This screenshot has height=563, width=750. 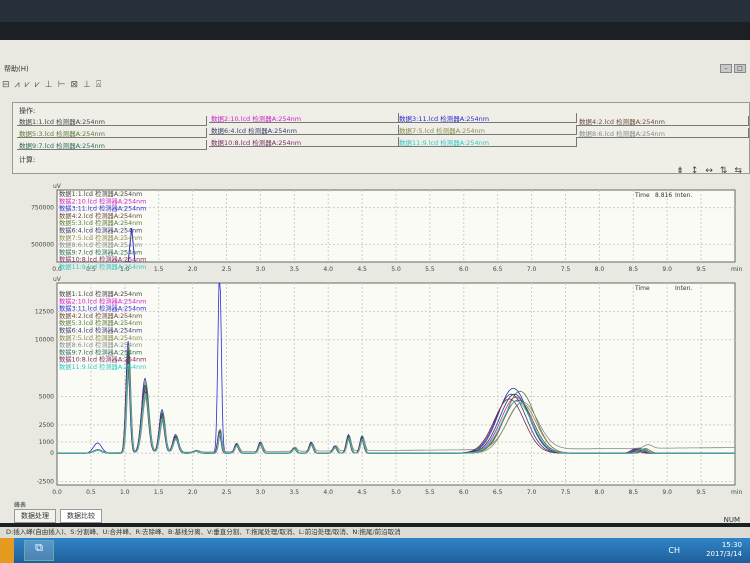 What do you see at coordinates (663, 195) in the screenshot?
I see `readout-time-value: 8.816` at bounding box center [663, 195].